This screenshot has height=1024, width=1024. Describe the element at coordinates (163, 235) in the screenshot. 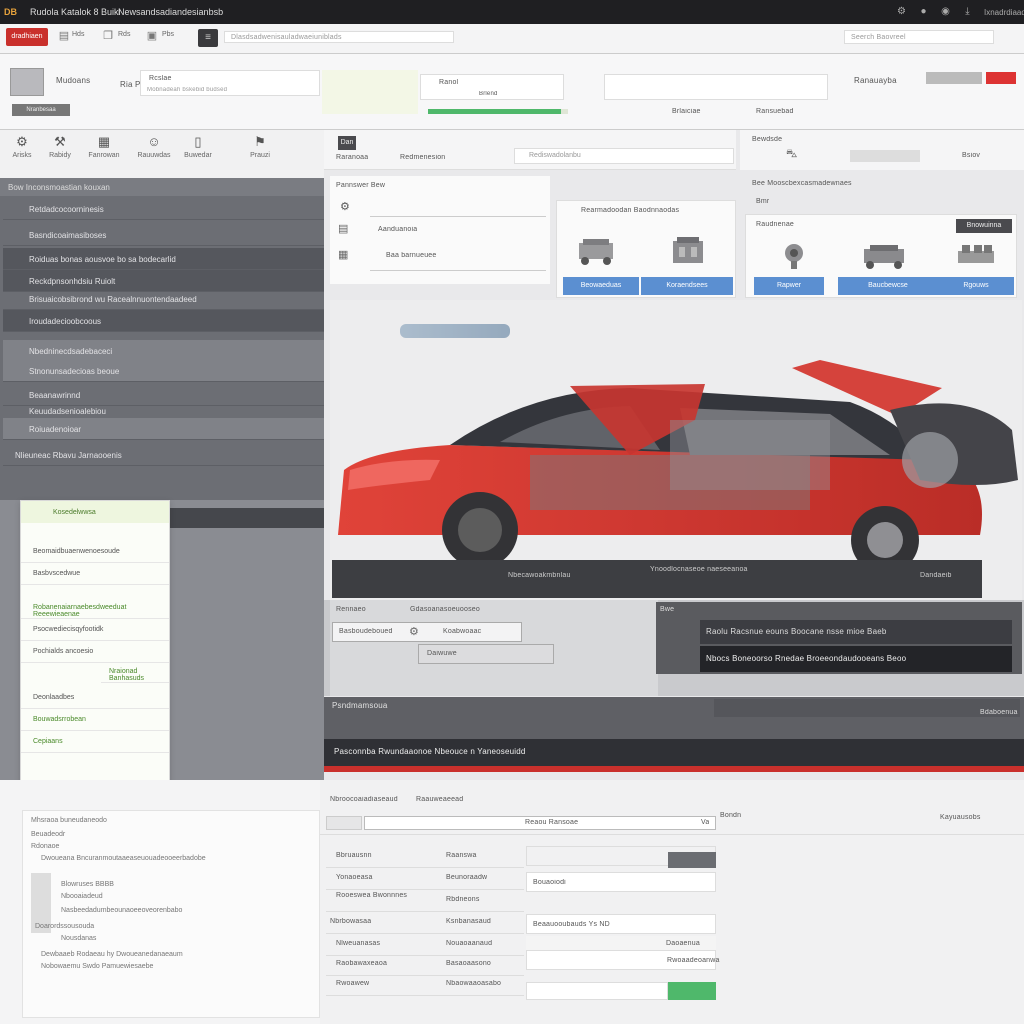

I see `sidebar-item: Basndicoaimasiboses` at that location.